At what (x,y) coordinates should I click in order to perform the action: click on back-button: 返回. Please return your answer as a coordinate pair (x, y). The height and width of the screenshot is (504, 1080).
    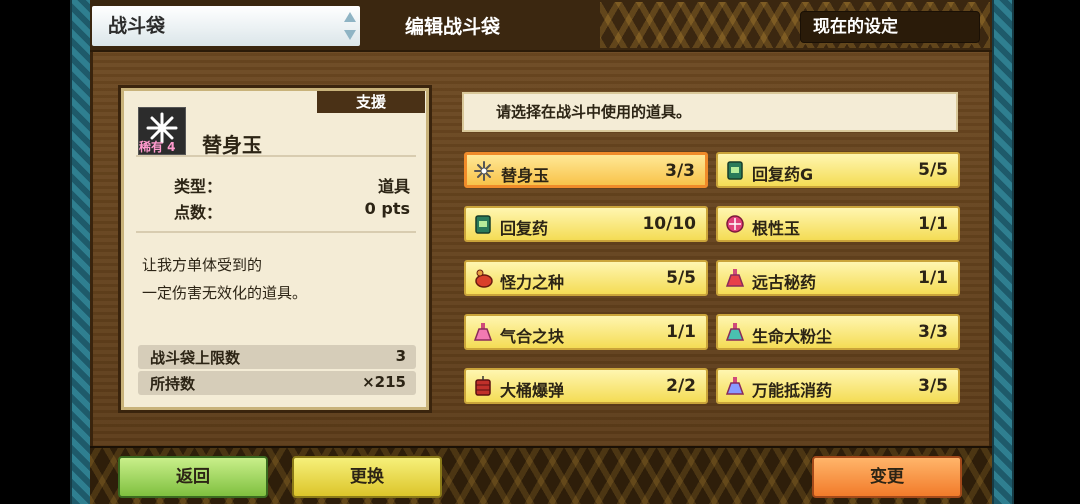
    Looking at the image, I should click on (193, 477).